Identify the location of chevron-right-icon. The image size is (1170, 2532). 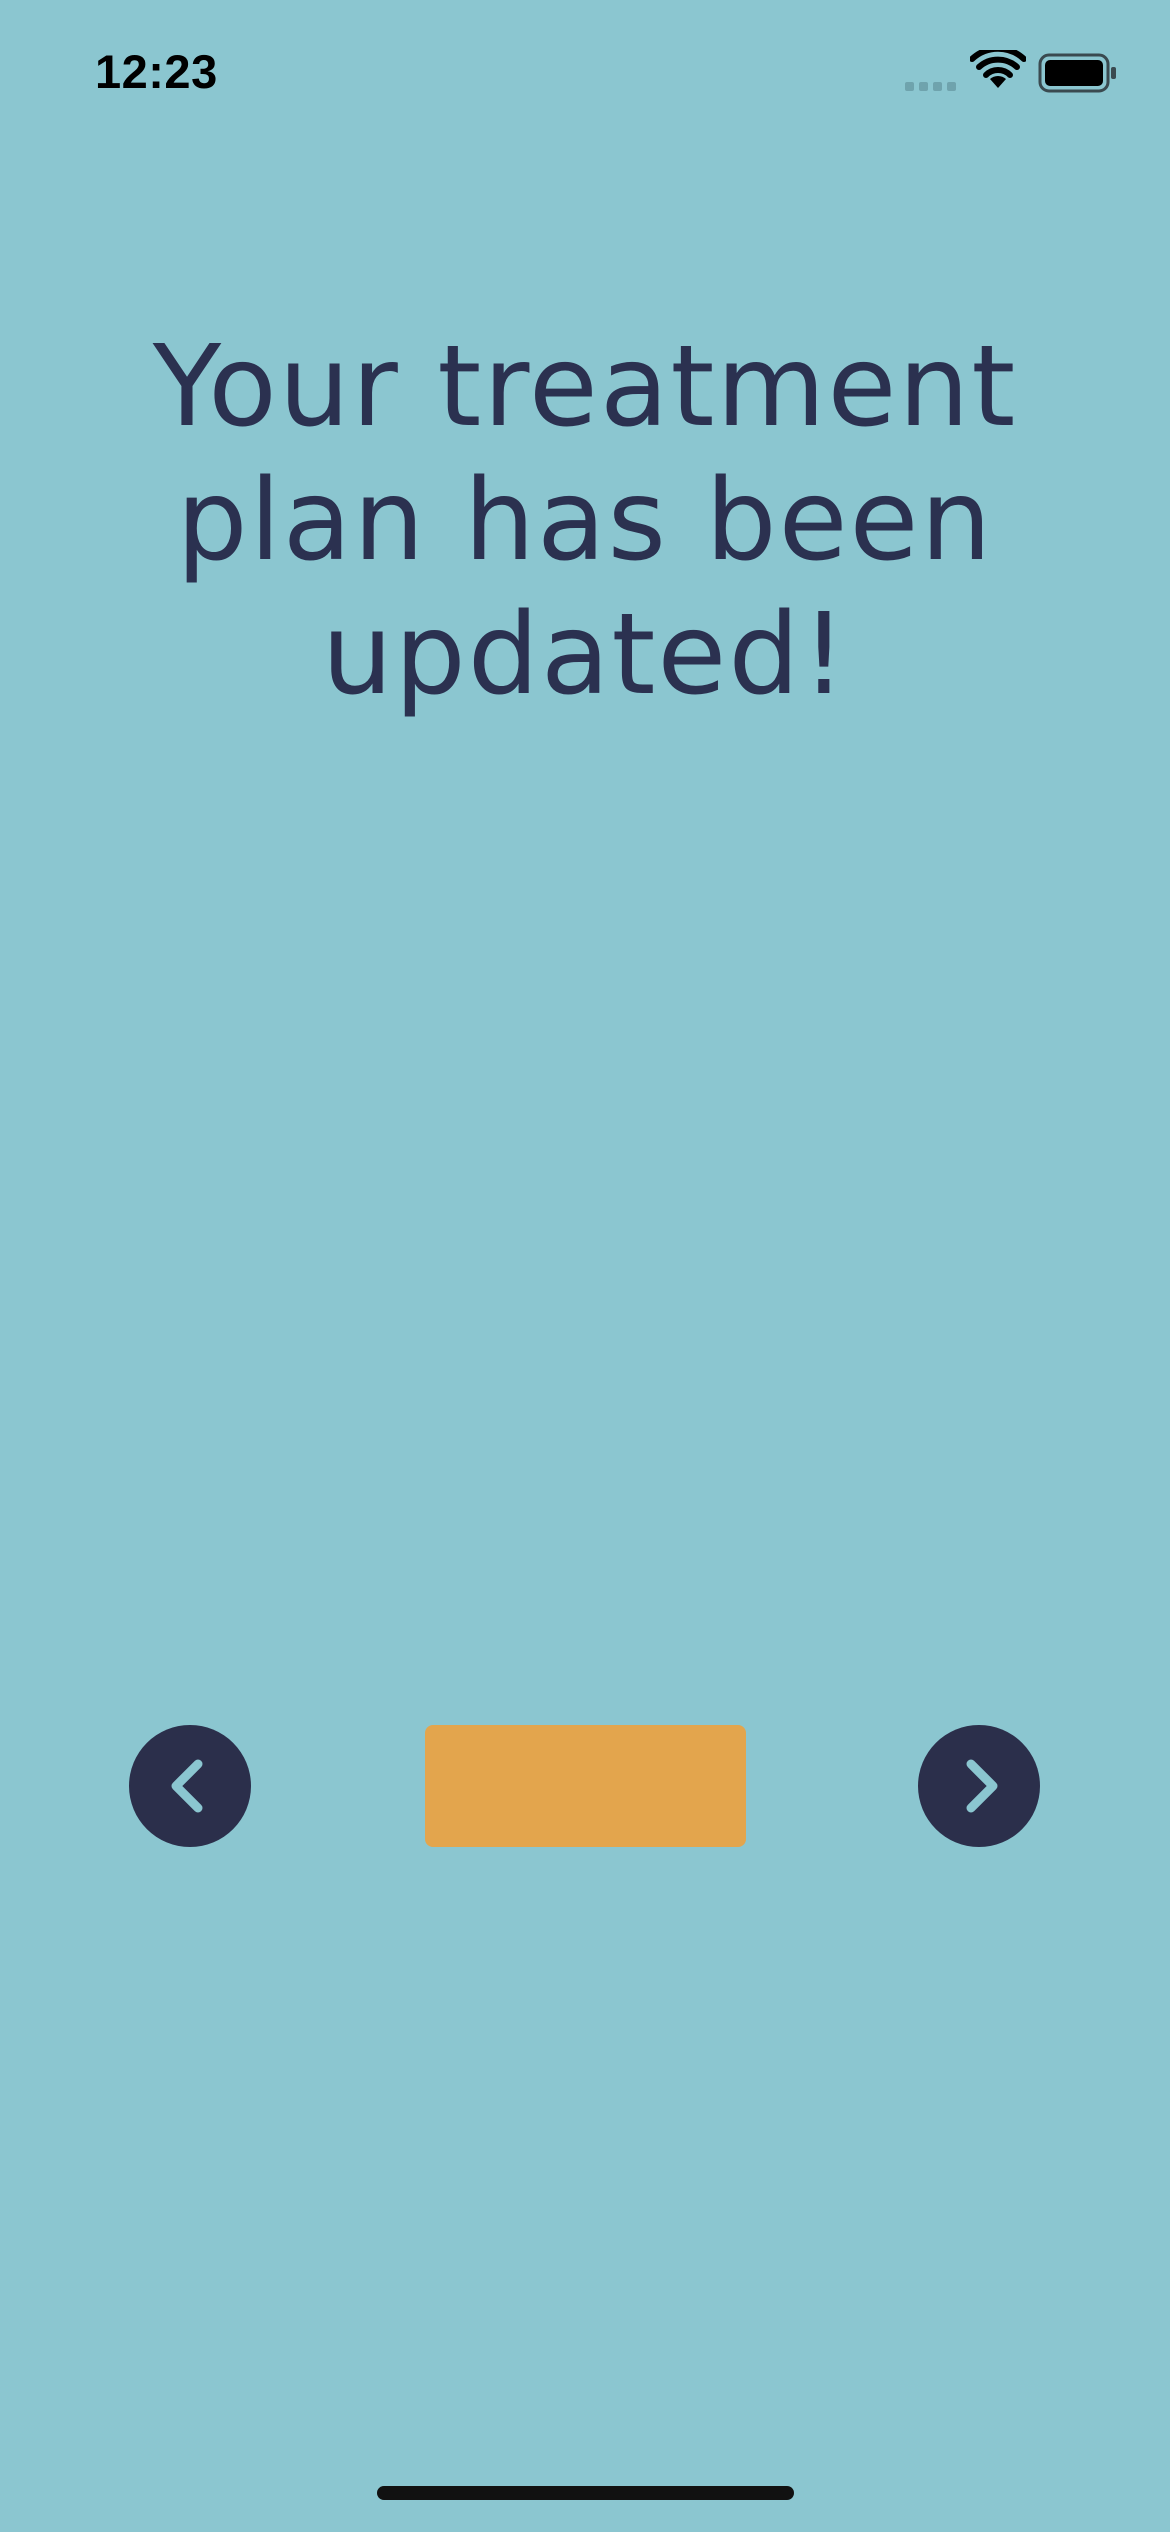
(982, 1786).